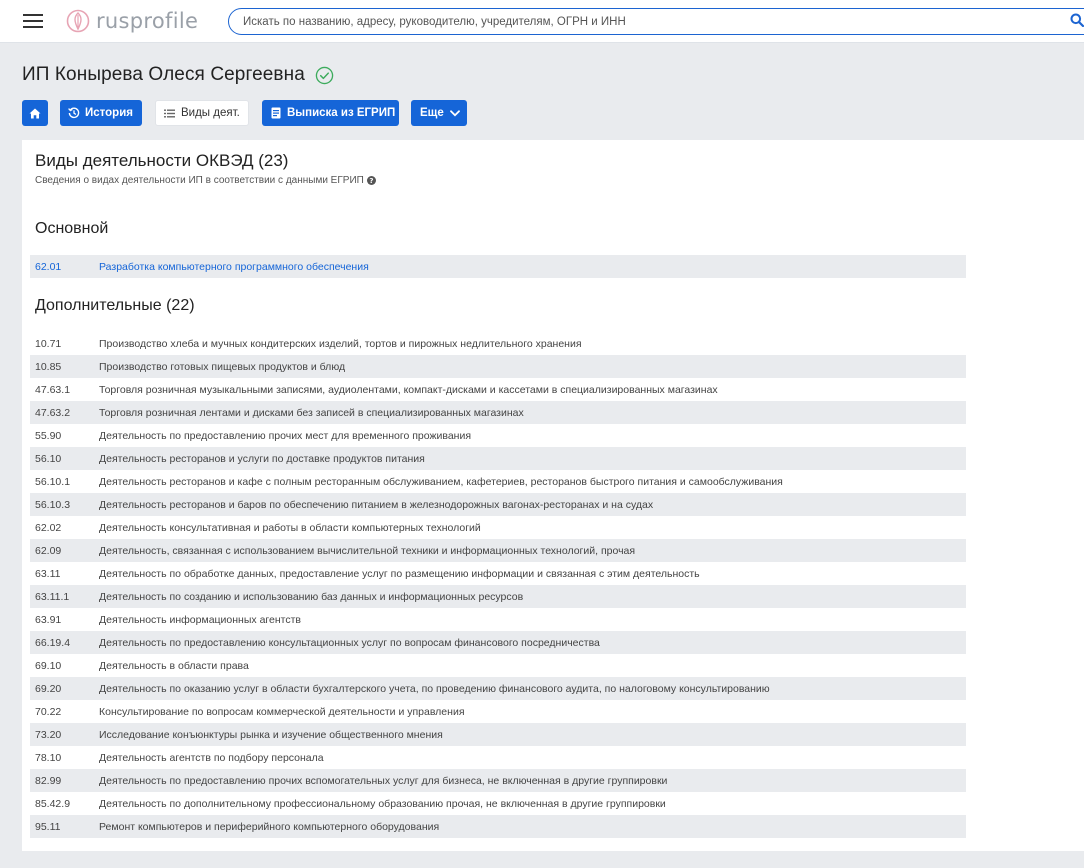 This screenshot has height=868, width=1084. I want to click on activity-kinds-button: Виды деят., so click(202, 113).